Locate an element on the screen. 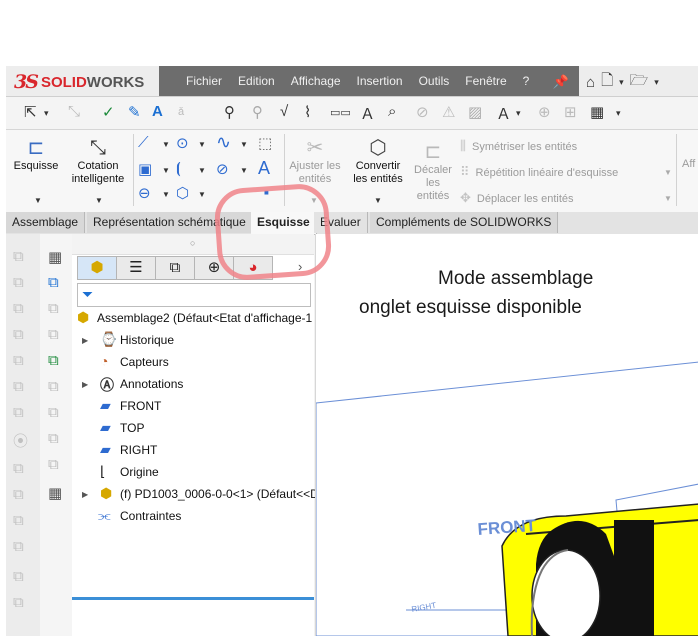 Image resolution: width=698 pixels, height=636 pixels. tab-featuremanager: ⬢ is located at coordinates (97, 268).